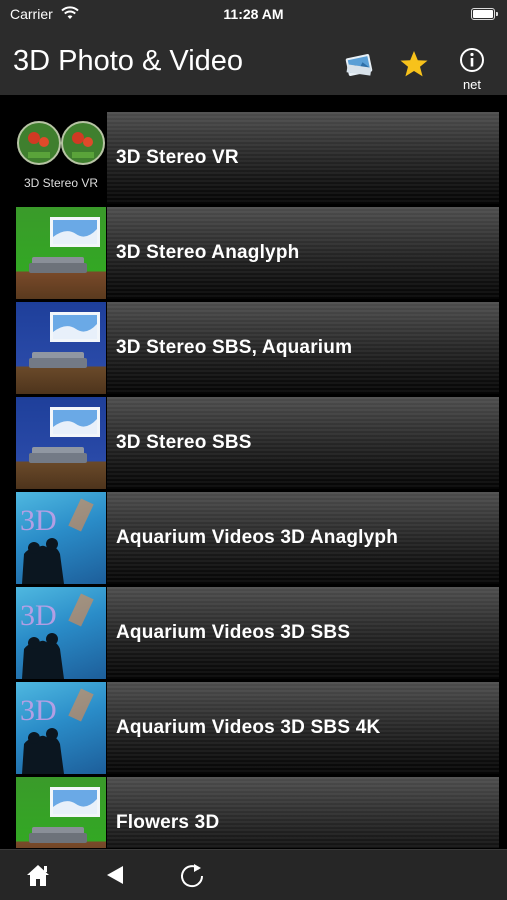  What do you see at coordinates (184, 442) in the screenshot?
I see `list-item-label: 3D Stereo SBS` at bounding box center [184, 442].